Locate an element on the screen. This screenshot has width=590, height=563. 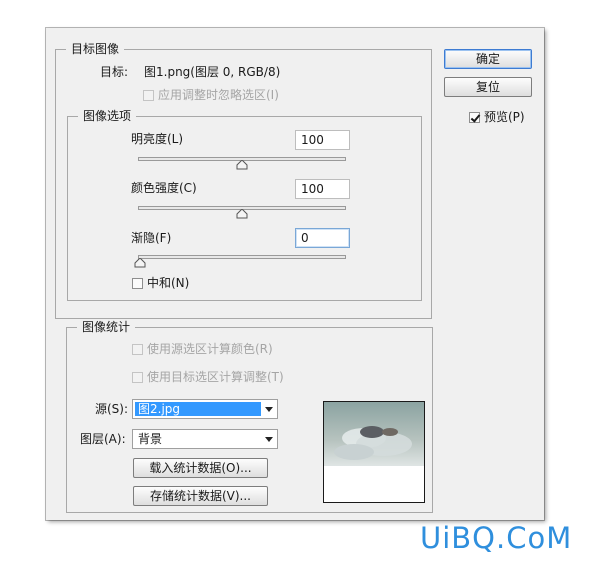
color-intensity-input: 100 is located at coordinates (322, 189).